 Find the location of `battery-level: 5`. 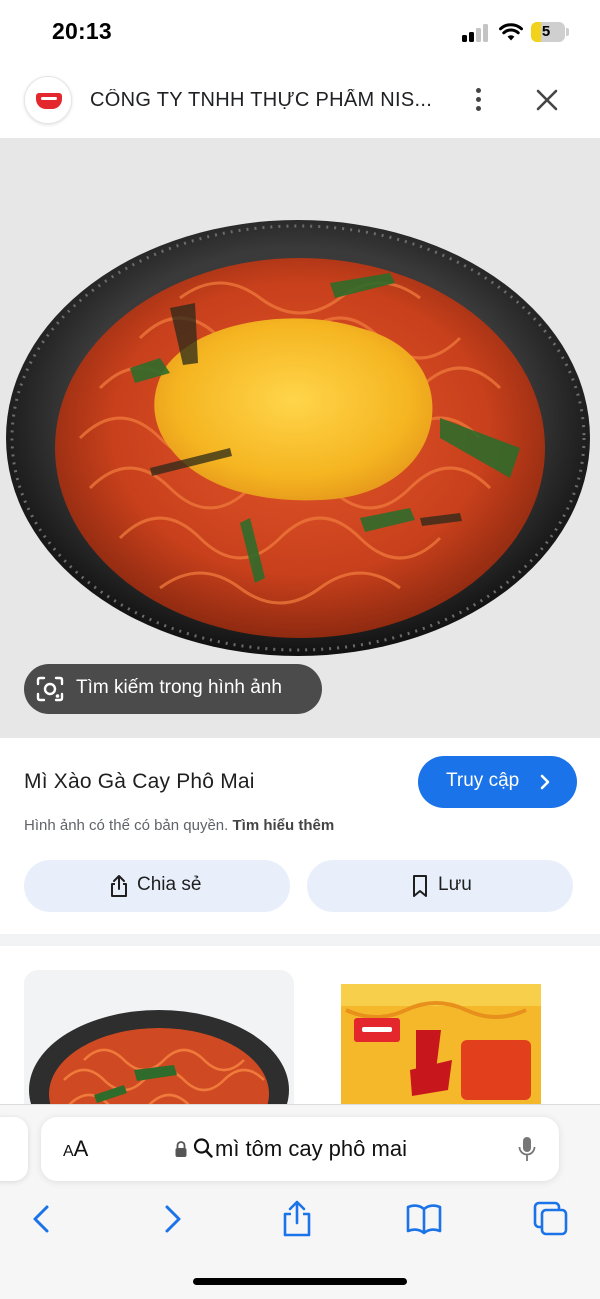

battery-level: 5 is located at coordinates (546, 31).